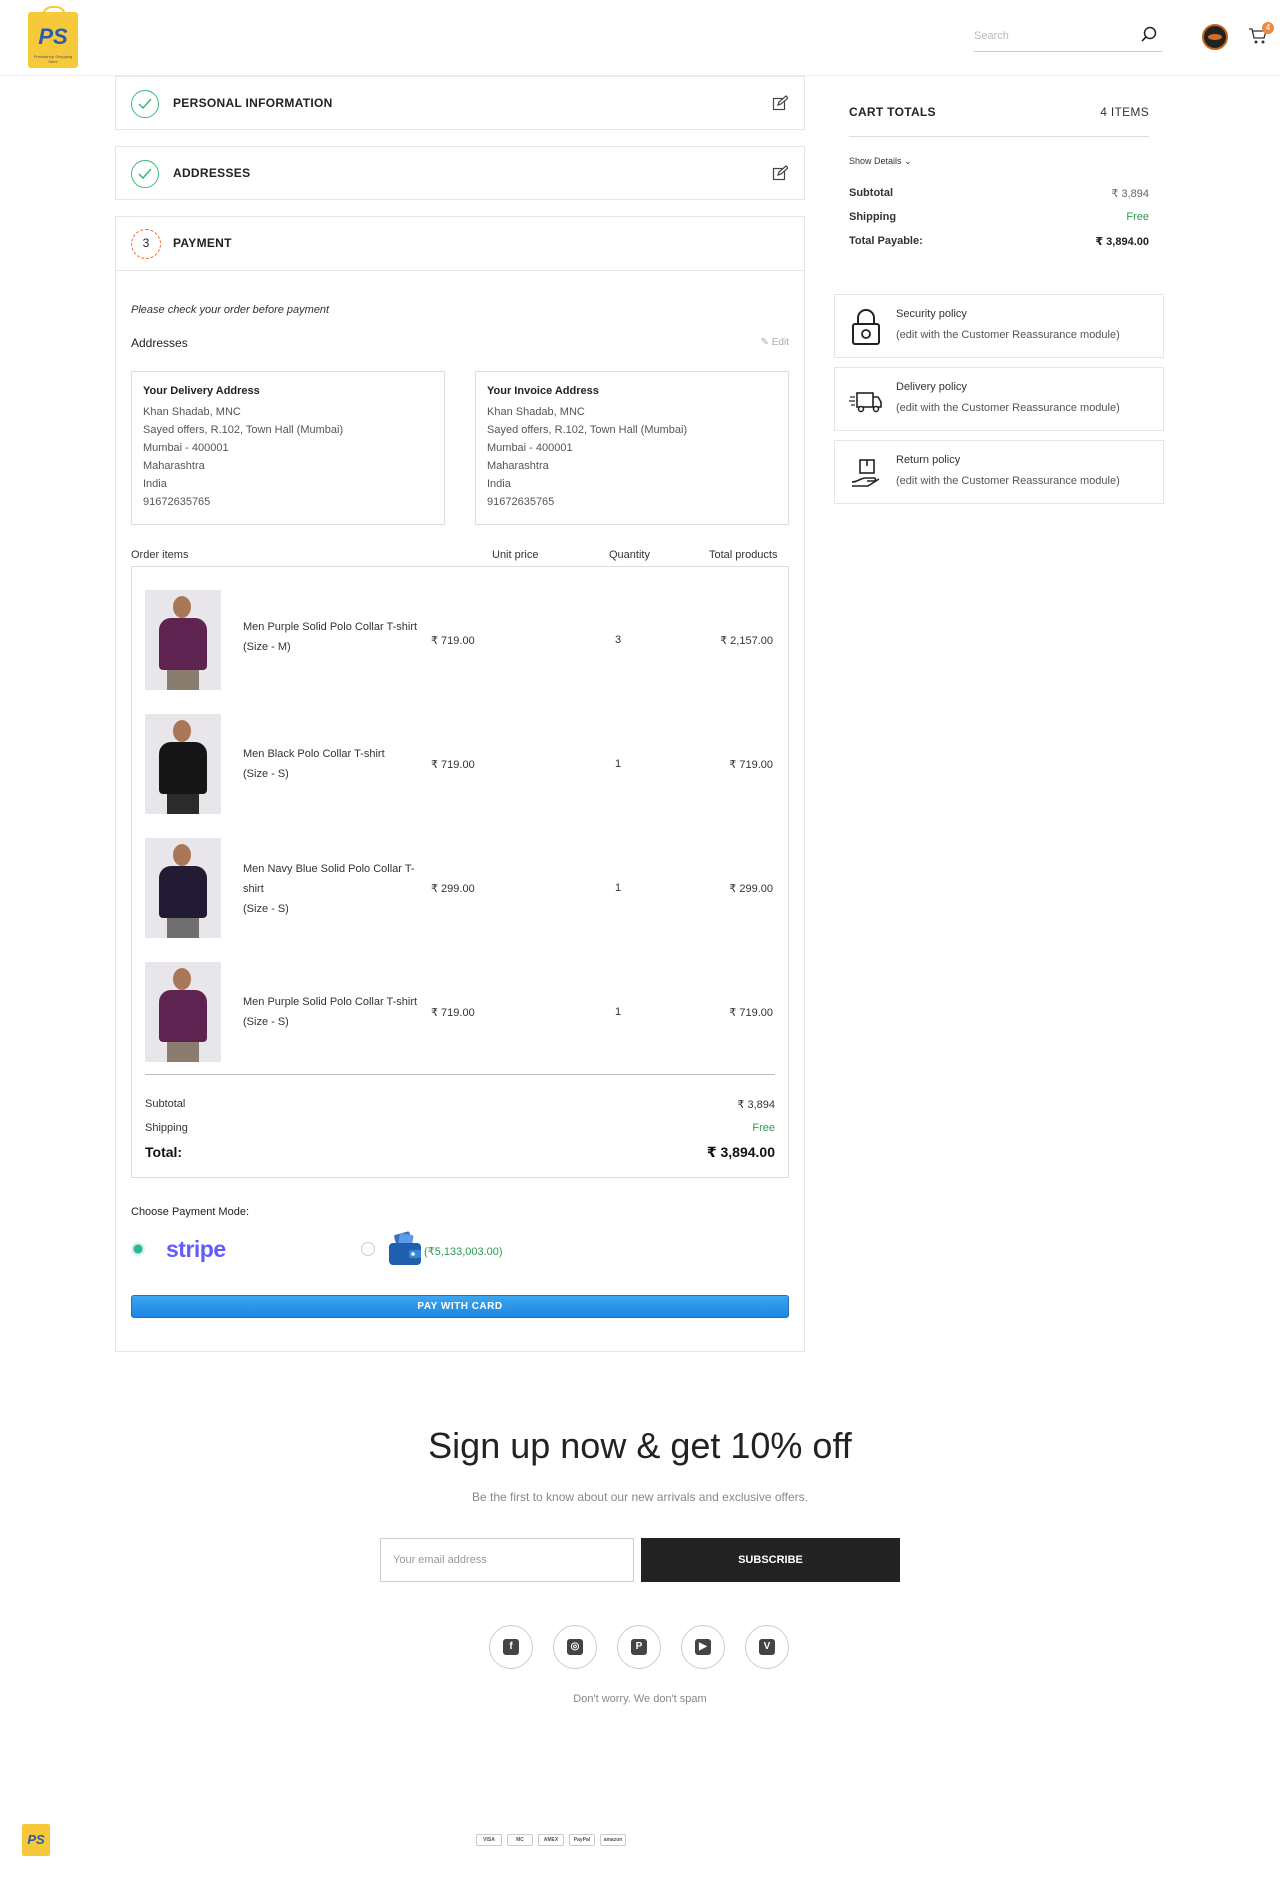 This screenshot has height=1885, width=1280. What do you see at coordinates (463, 1252) in the screenshot?
I see `wallet-balance: (₹5,133,003.00)` at bounding box center [463, 1252].